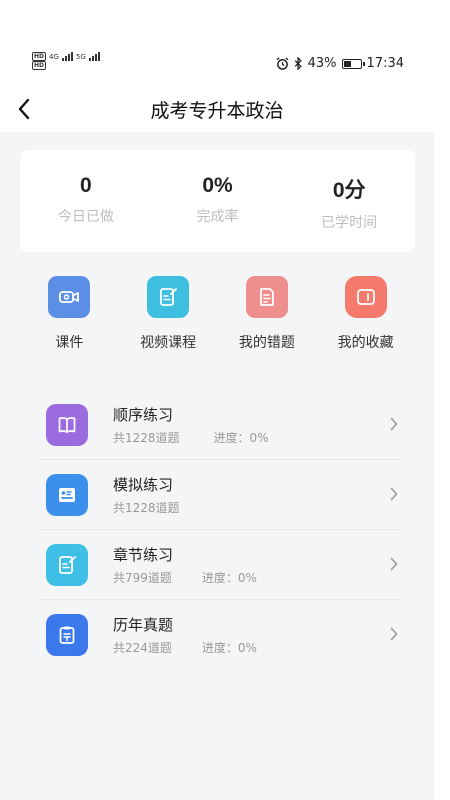 This screenshot has height=800, width=450. I want to click on page-title: 成考专升本政治, so click(217, 111).